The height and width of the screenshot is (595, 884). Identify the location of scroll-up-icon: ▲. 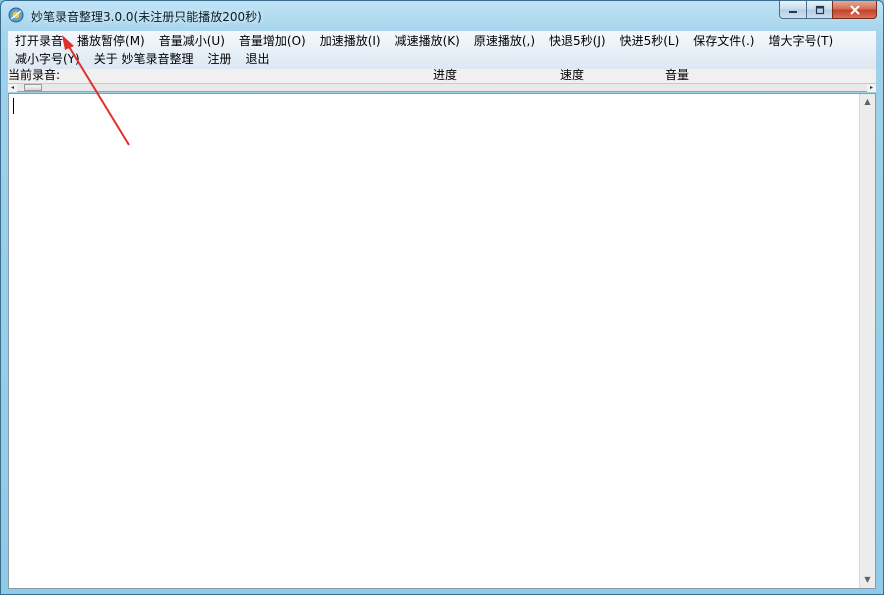
(867, 102).